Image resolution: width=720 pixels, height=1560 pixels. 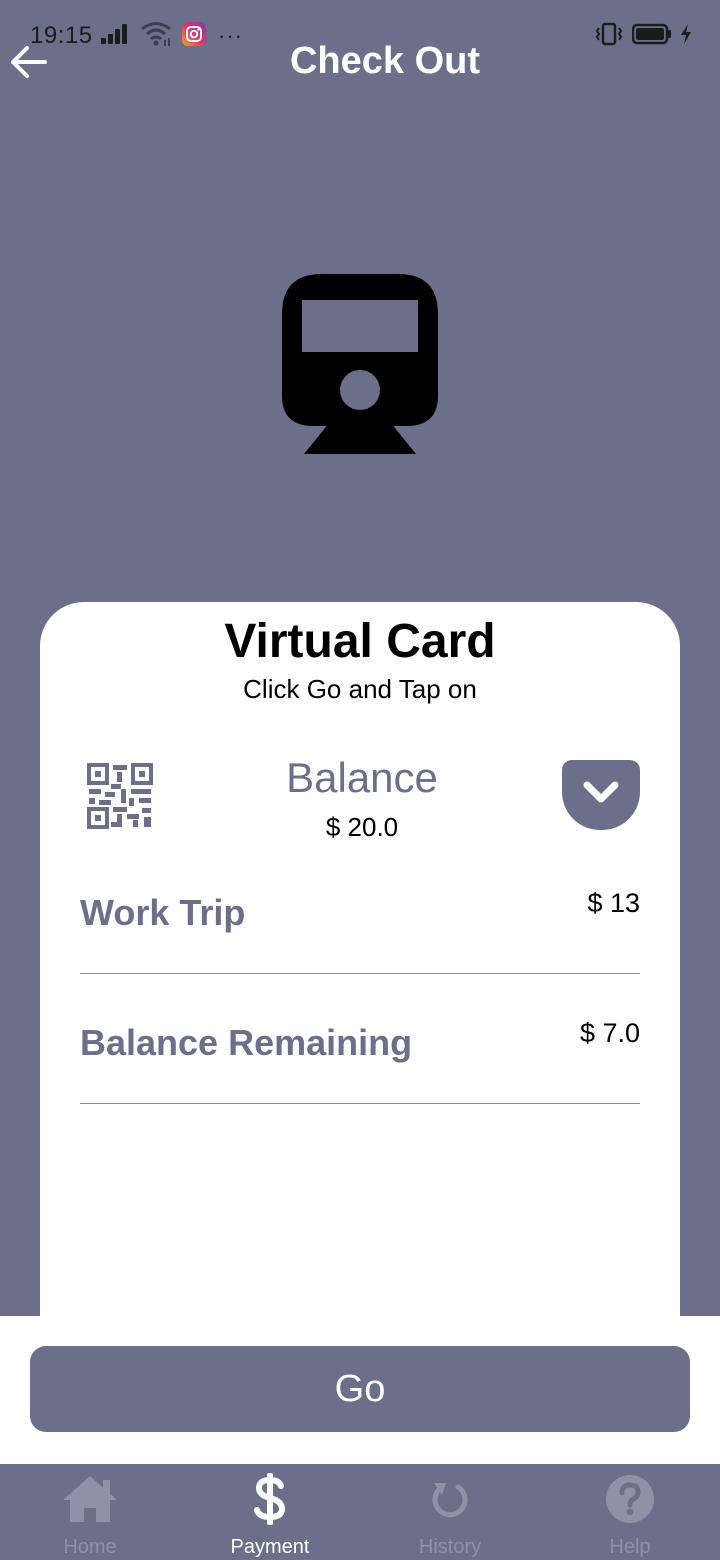 I want to click on card-subtitle: Click Go and Tap on, so click(x=360, y=689).